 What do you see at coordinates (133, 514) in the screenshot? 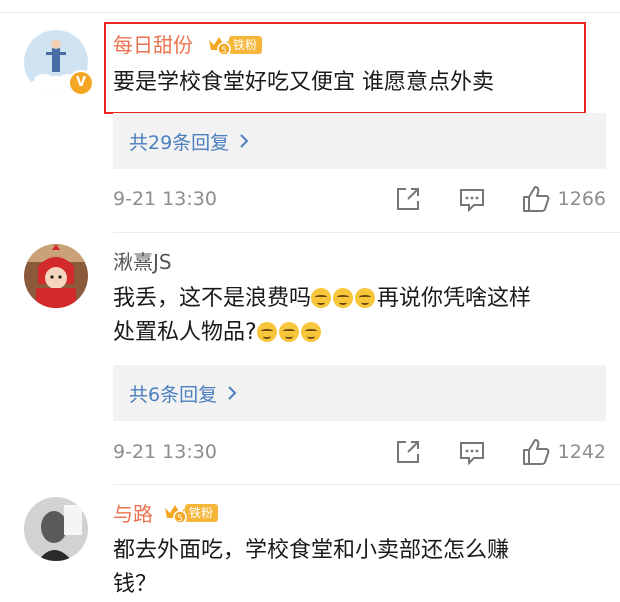
I see `username: 与路` at bounding box center [133, 514].